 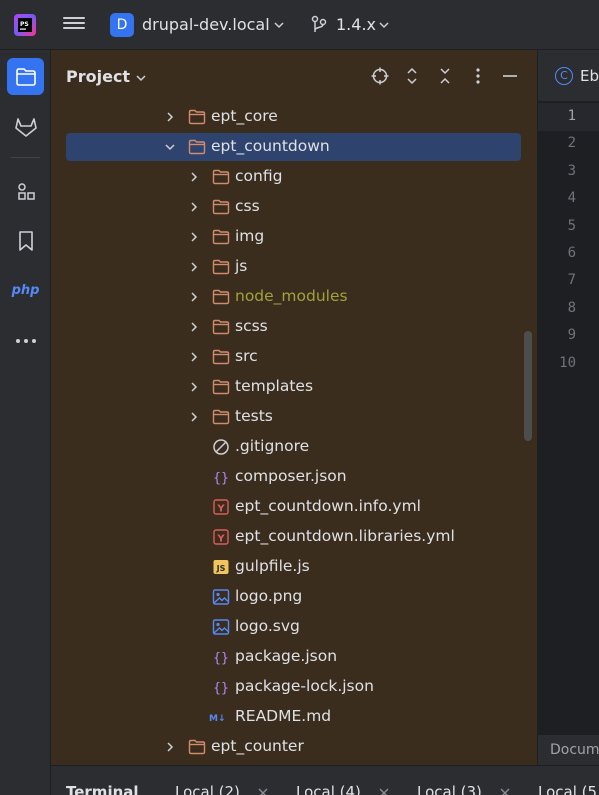 I want to click on tree-file-row: Yept_countdown.libraries.yml, so click(x=286, y=537).